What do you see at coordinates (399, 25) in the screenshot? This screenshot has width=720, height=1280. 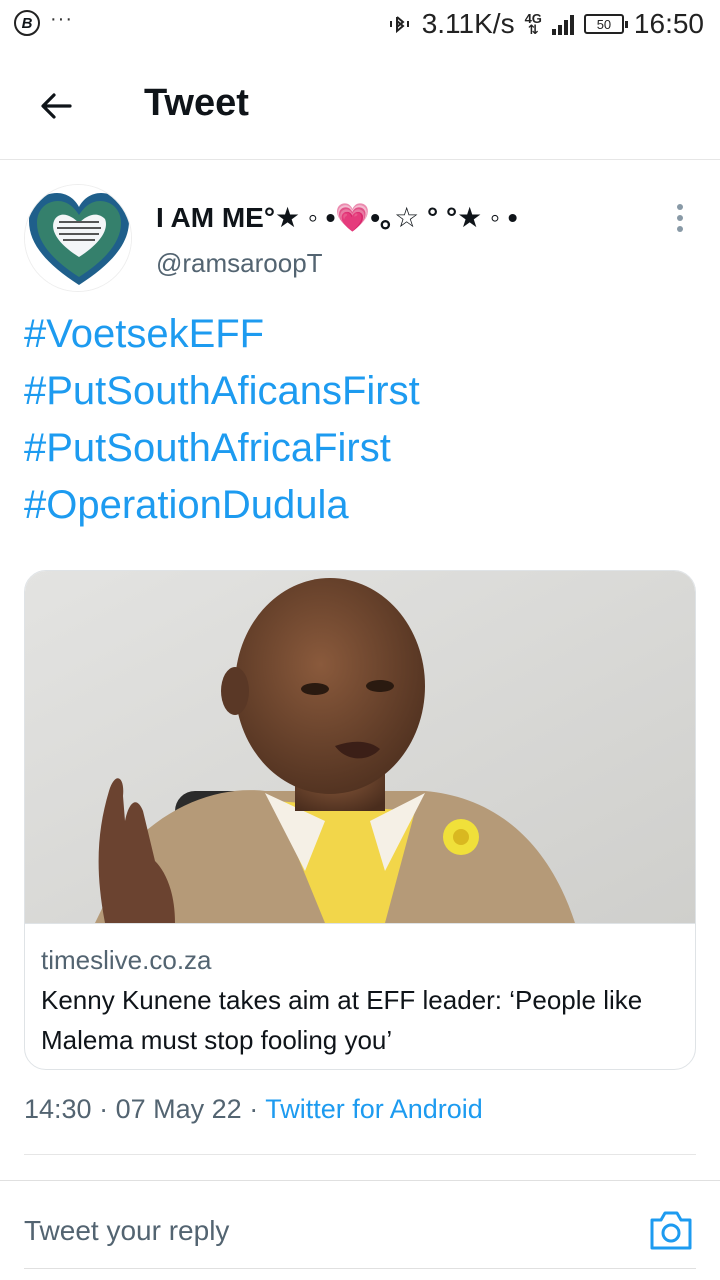 I see `bluetooth-vibrate-icon` at bounding box center [399, 25].